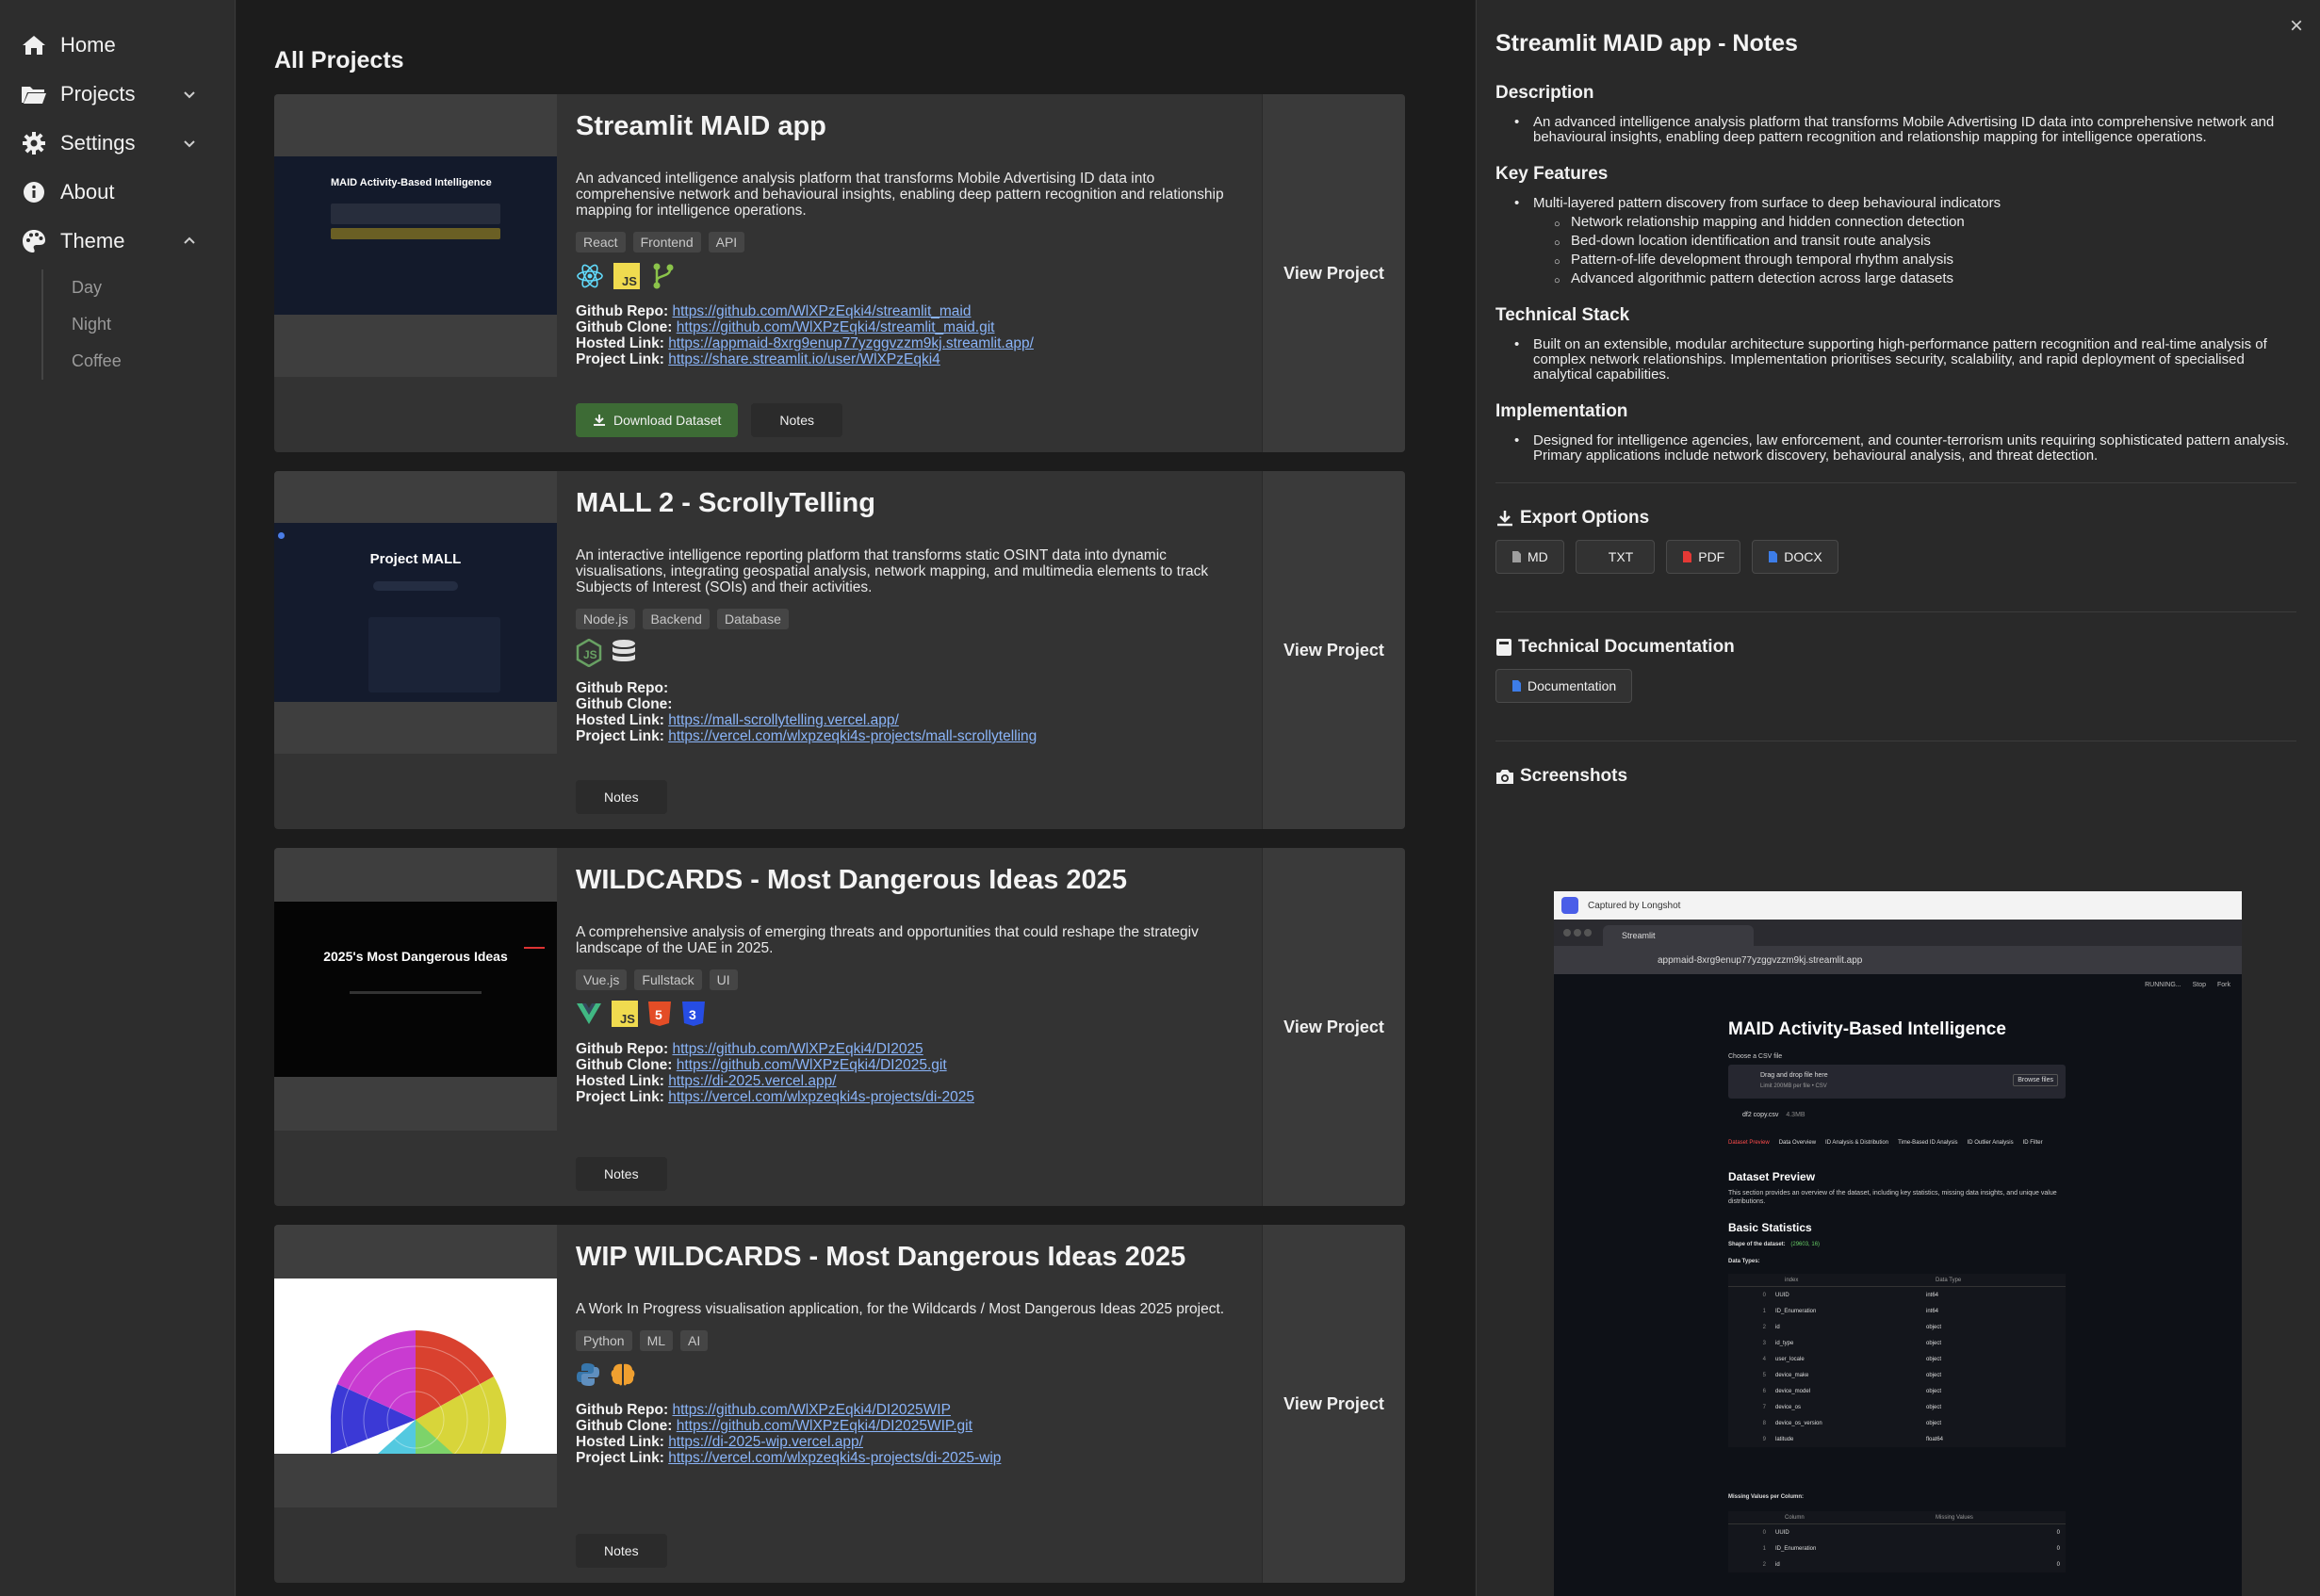 This screenshot has height=1596, width=2320. I want to click on tag: Frontend, so click(666, 242).